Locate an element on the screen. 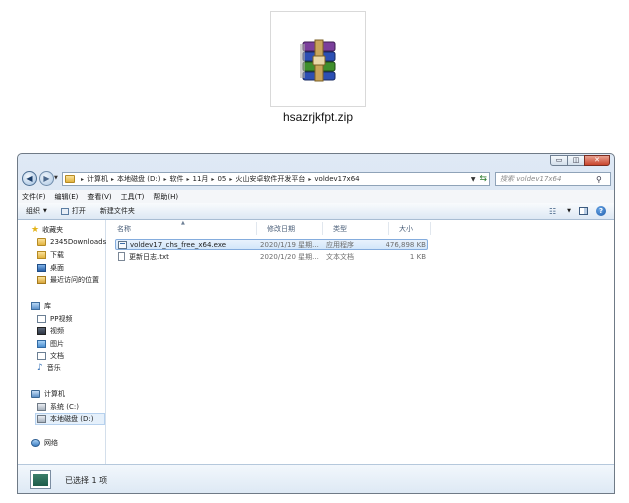  open-icon is located at coordinates (64, 211).